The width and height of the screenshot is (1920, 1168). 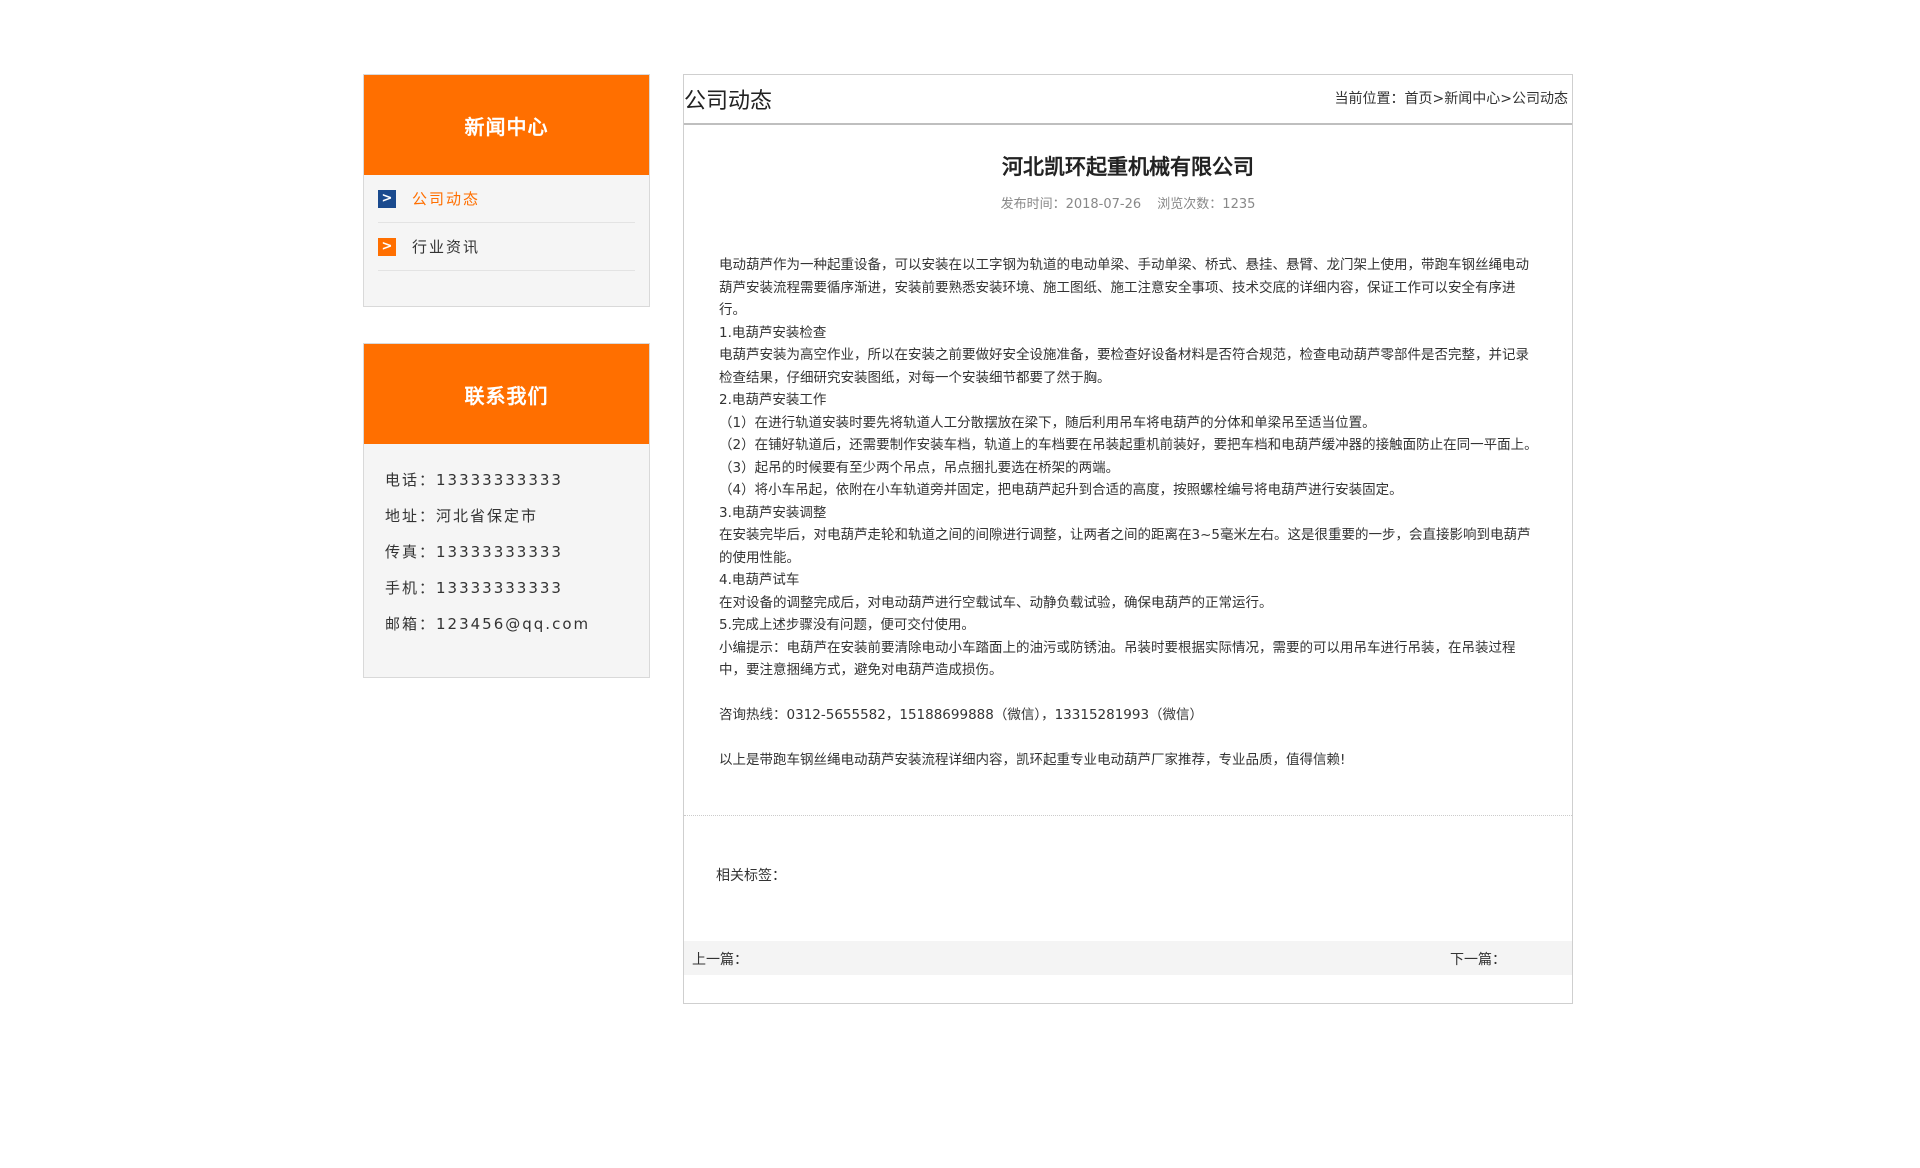 What do you see at coordinates (751, 876) in the screenshot?
I see `related-tags-label: 相关标签：` at bounding box center [751, 876].